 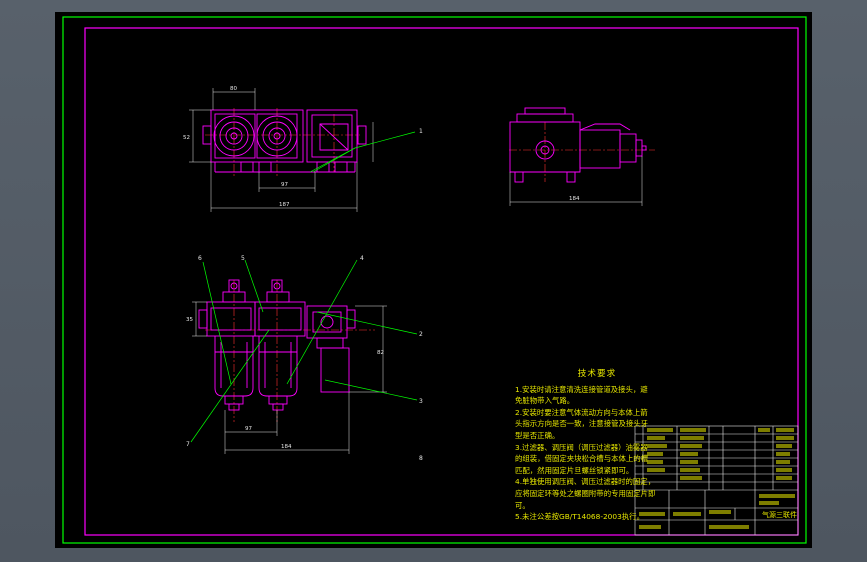 What do you see at coordinates (189, 320) in the screenshot?
I see `dim-front-height: 35` at bounding box center [189, 320].